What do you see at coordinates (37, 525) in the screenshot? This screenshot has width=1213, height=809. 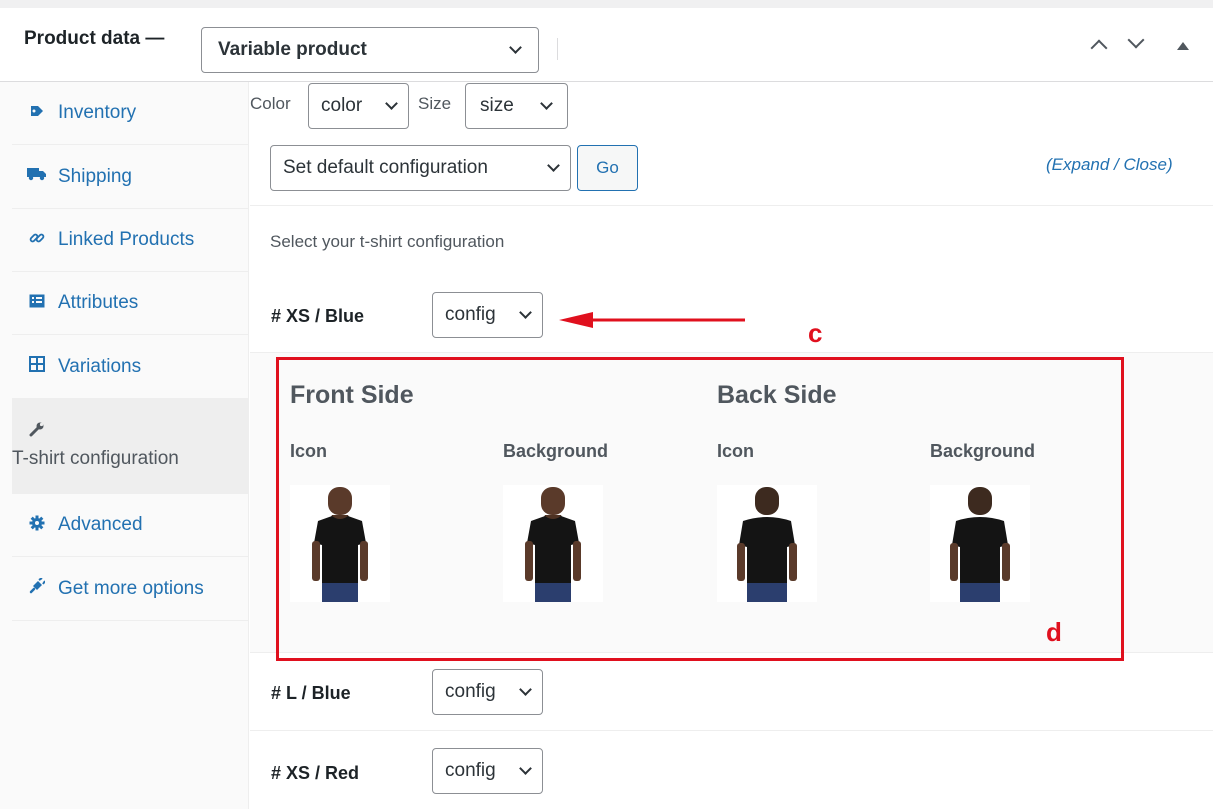 I see `gear-icon` at bounding box center [37, 525].